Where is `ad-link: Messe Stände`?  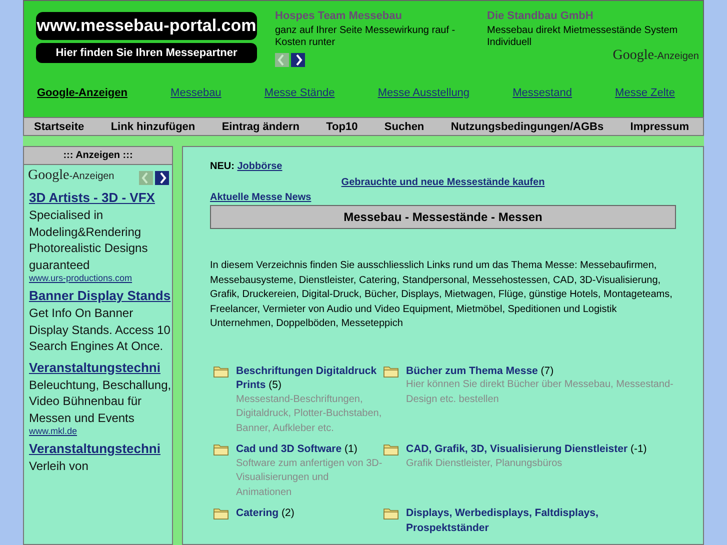 ad-link: Messe Stände is located at coordinates (299, 99).